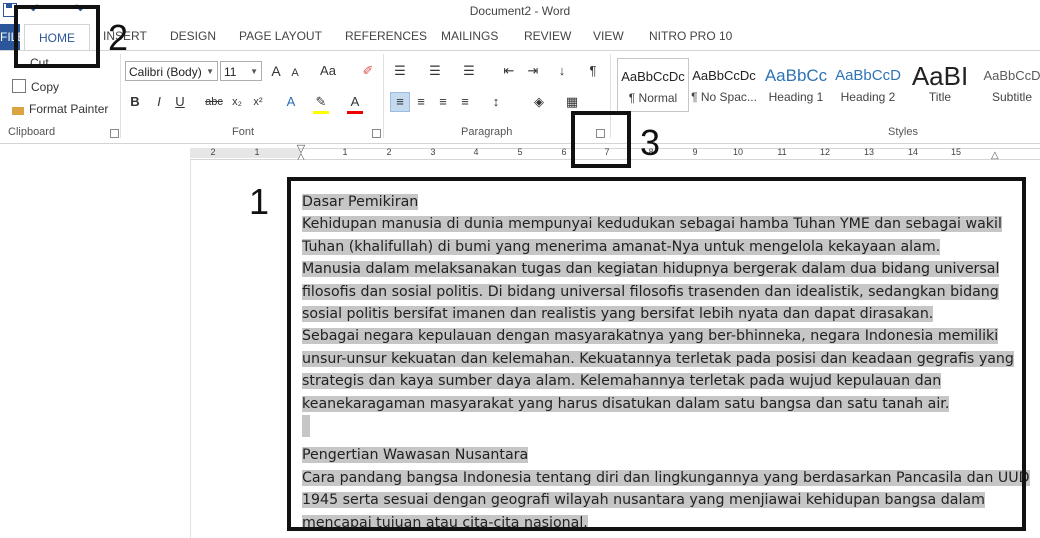 This screenshot has height=538, width=1040. What do you see at coordinates (214, 102) in the screenshot?
I see `strikethrough-button: abc` at bounding box center [214, 102].